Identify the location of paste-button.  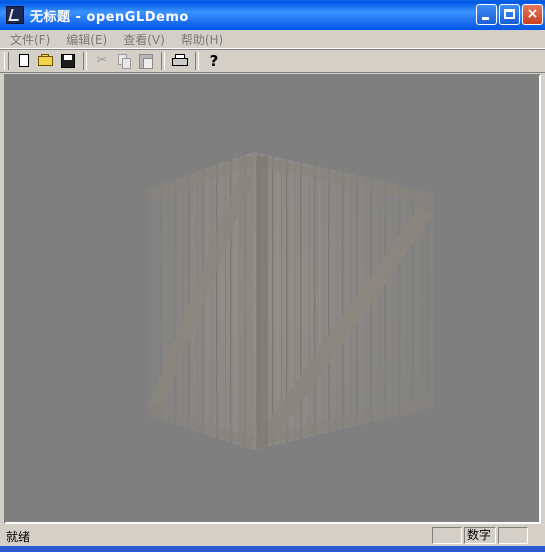
(146, 61).